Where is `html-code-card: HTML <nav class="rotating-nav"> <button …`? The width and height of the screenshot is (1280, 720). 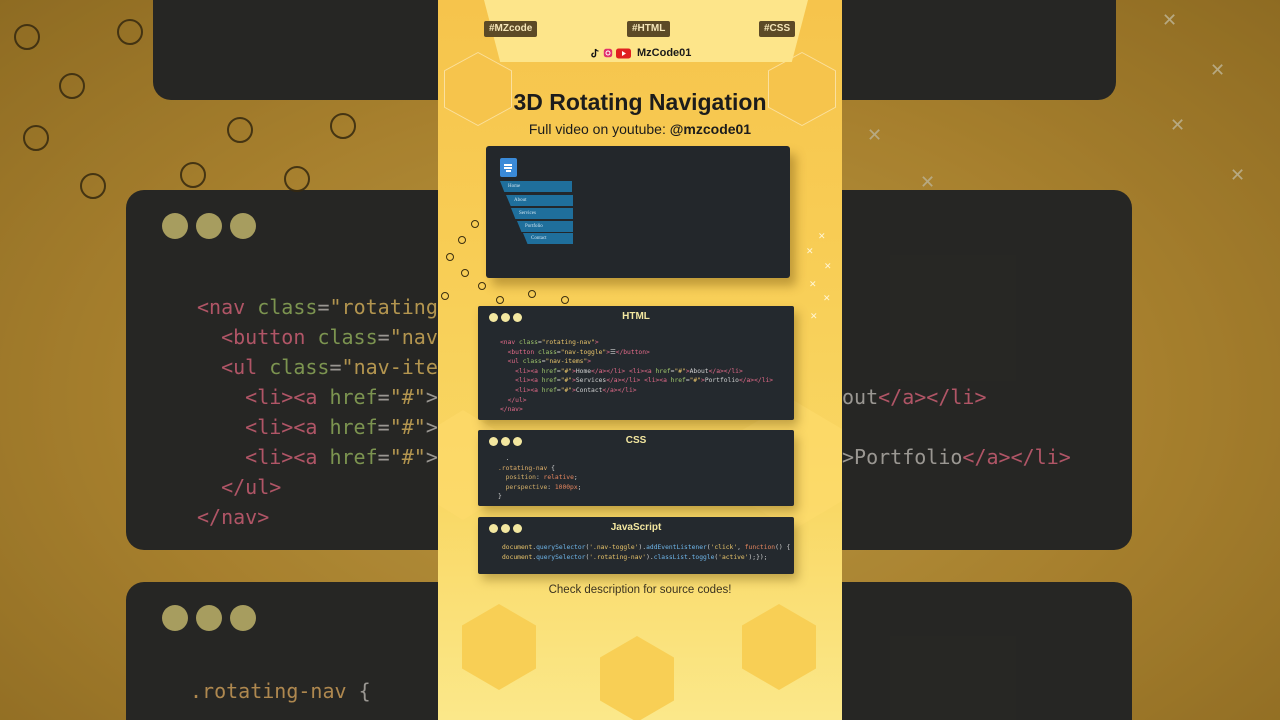 html-code-card: HTML <nav class="rotating-nav"> <button … is located at coordinates (636, 363).